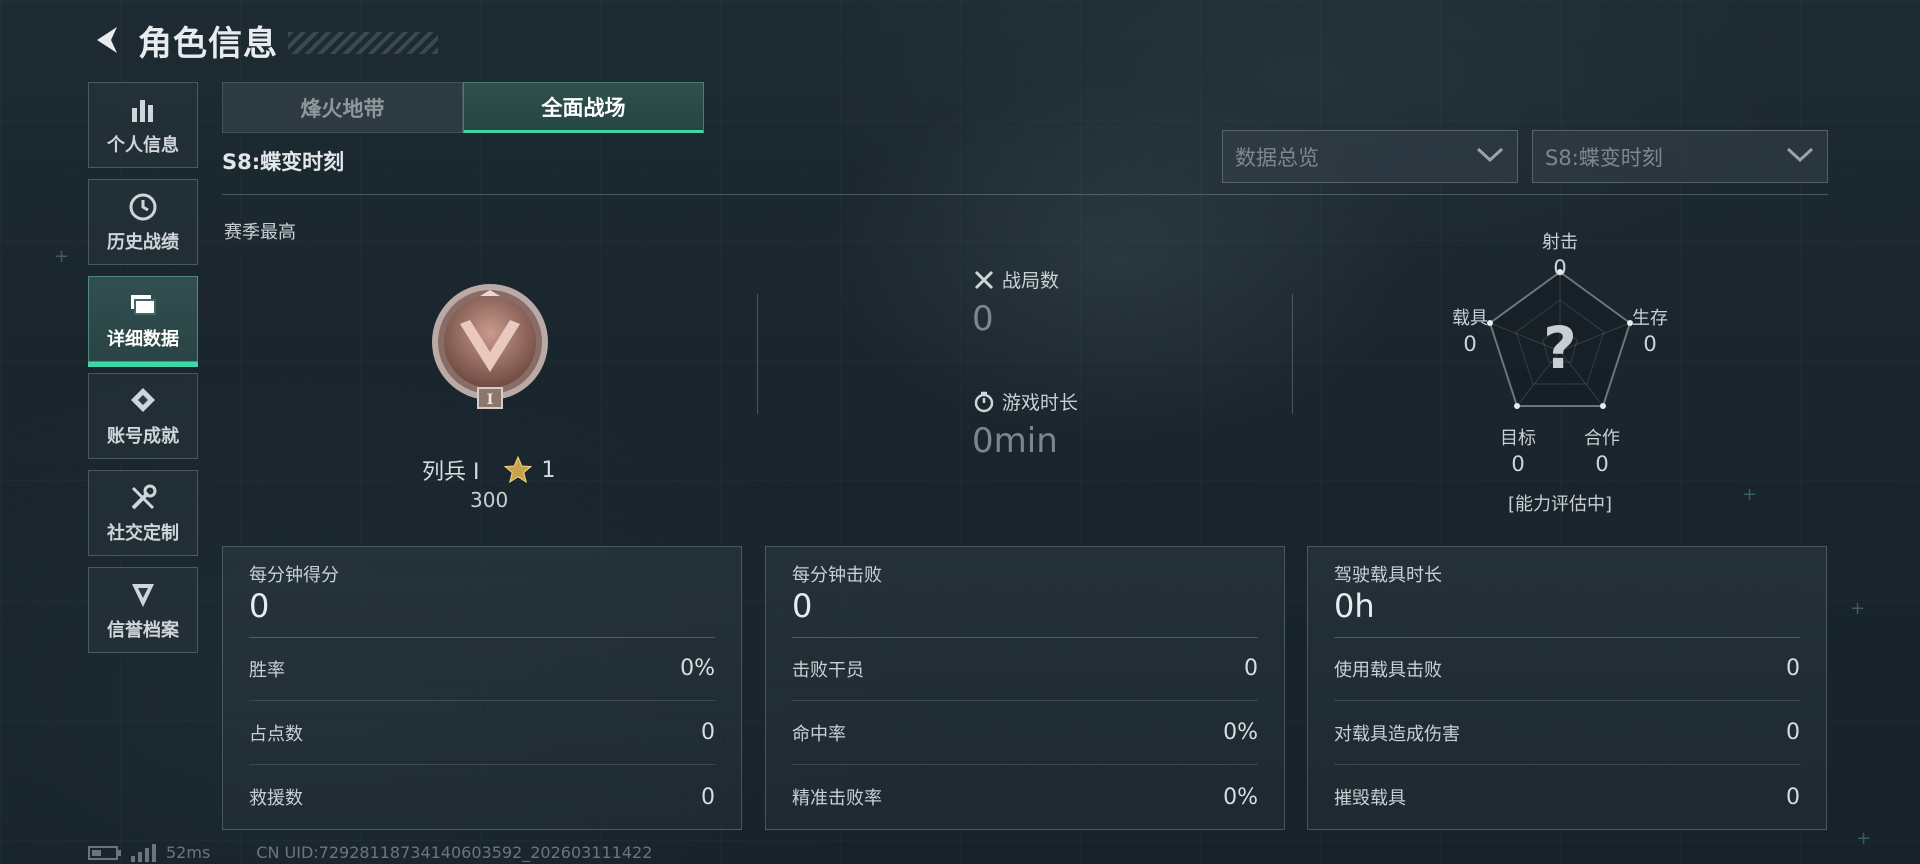  Describe the element at coordinates (518, 470) in the screenshot. I see `star-icon` at that location.